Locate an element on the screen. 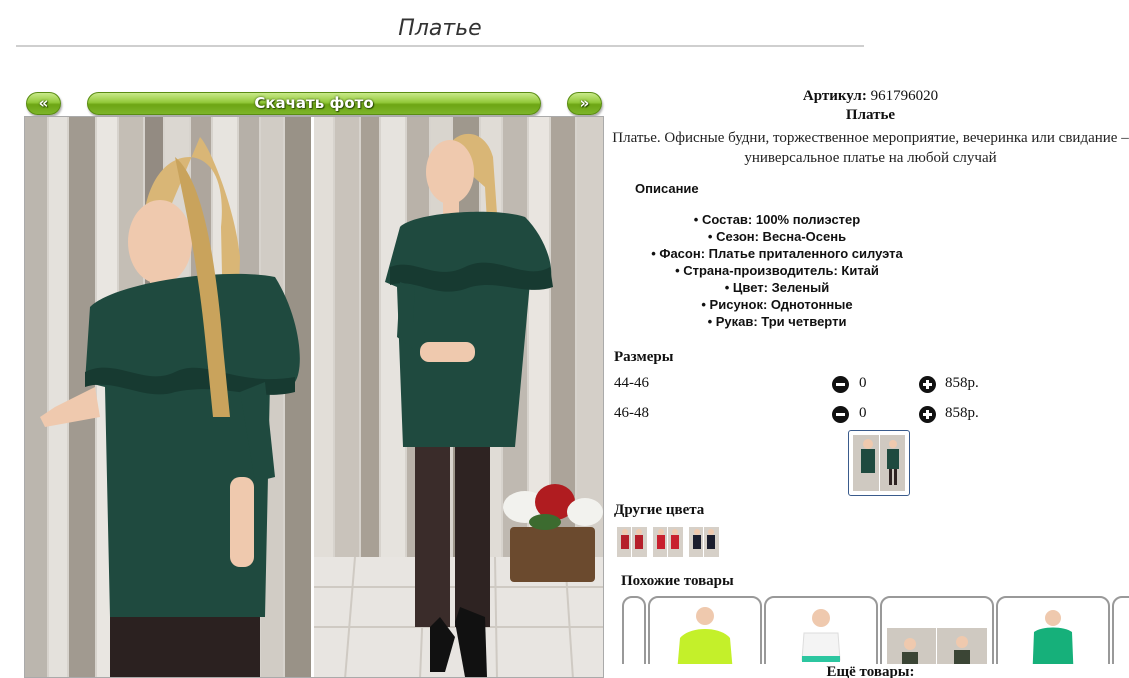 The width and height of the screenshot is (1129, 678). size-row: 46-48 0 858р. is located at coordinates (814, 415).